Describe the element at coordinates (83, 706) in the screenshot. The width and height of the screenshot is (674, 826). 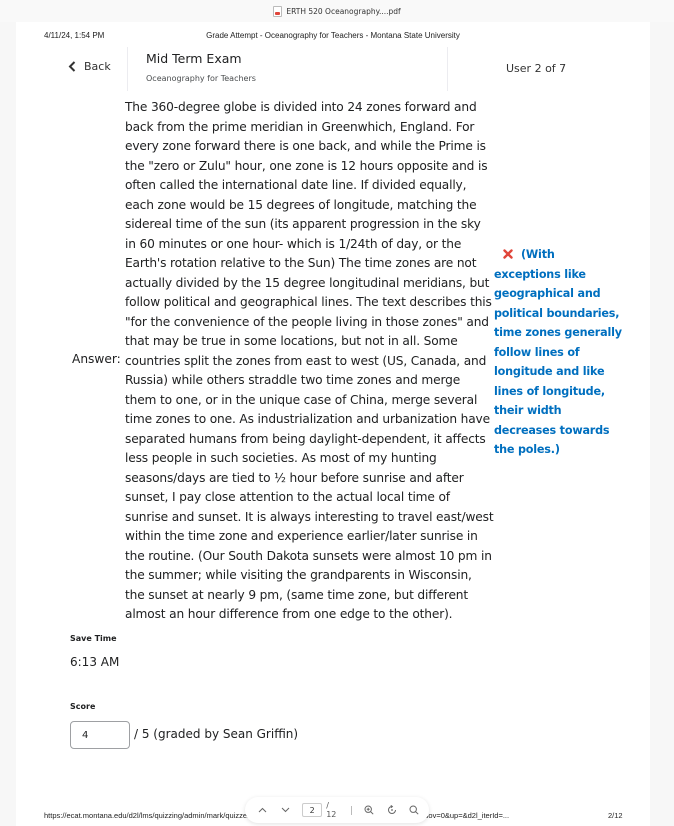
I see `score-label: Score` at that location.